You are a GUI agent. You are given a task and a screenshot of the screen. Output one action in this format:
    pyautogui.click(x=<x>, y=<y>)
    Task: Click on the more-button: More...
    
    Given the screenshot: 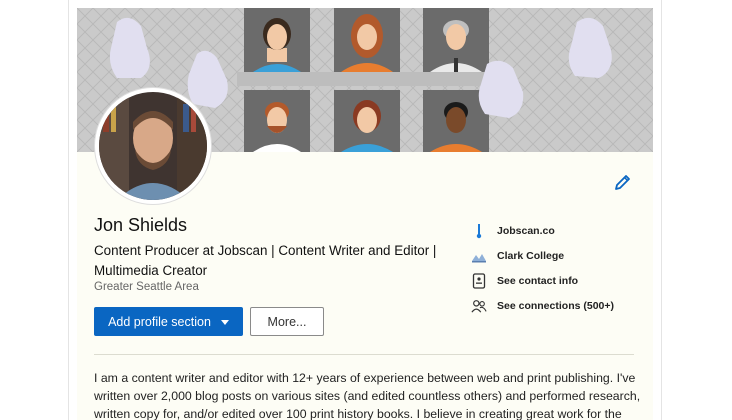 What is the action you would take?
    pyautogui.click(x=287, y=321)
    